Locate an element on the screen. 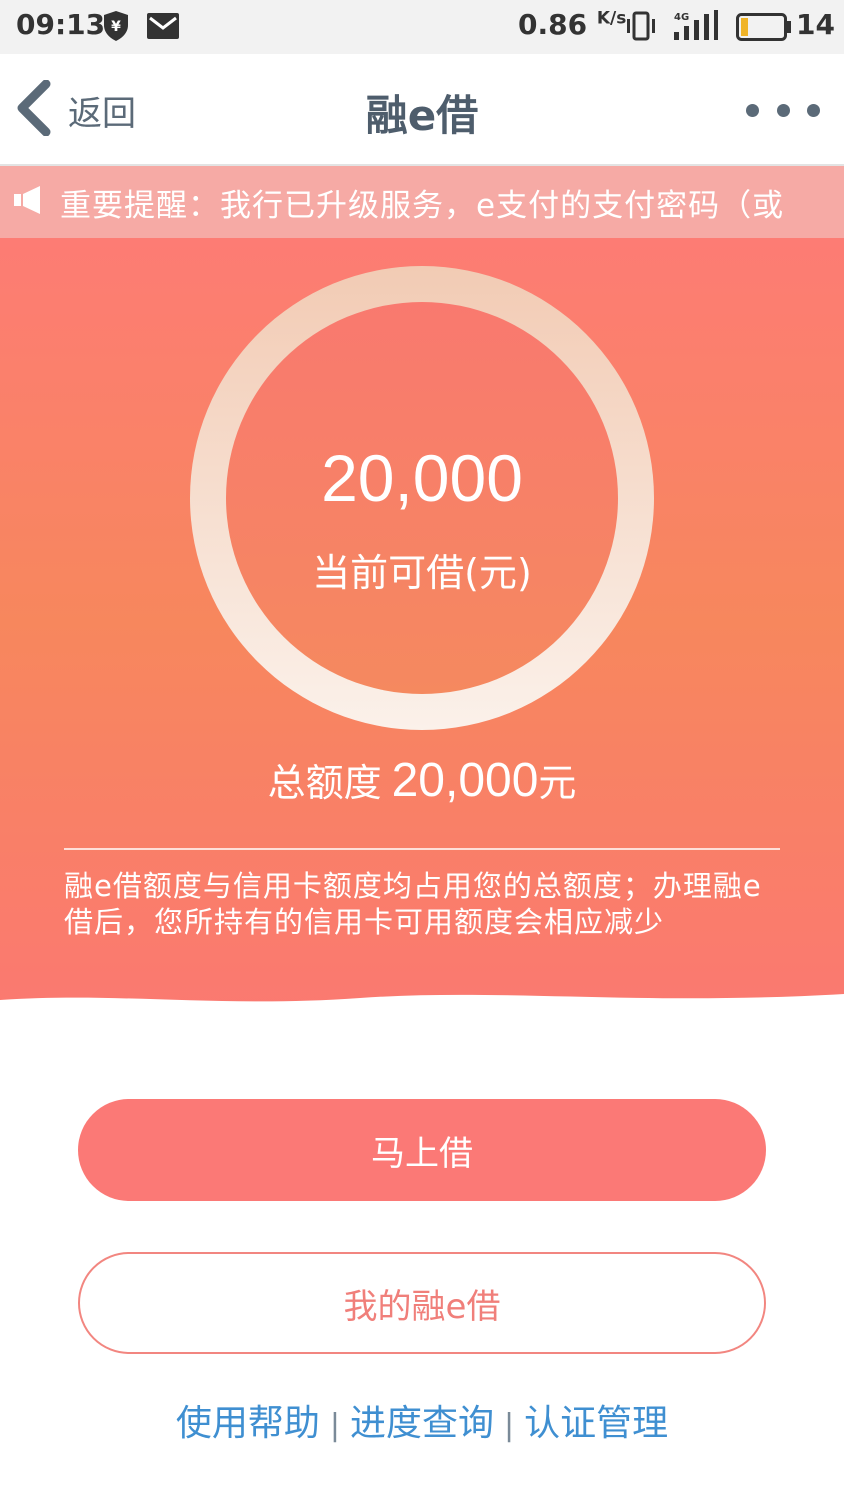 This screenshot has height=1500, width=844. more-dots-icon is located at coordinates (783, 110).